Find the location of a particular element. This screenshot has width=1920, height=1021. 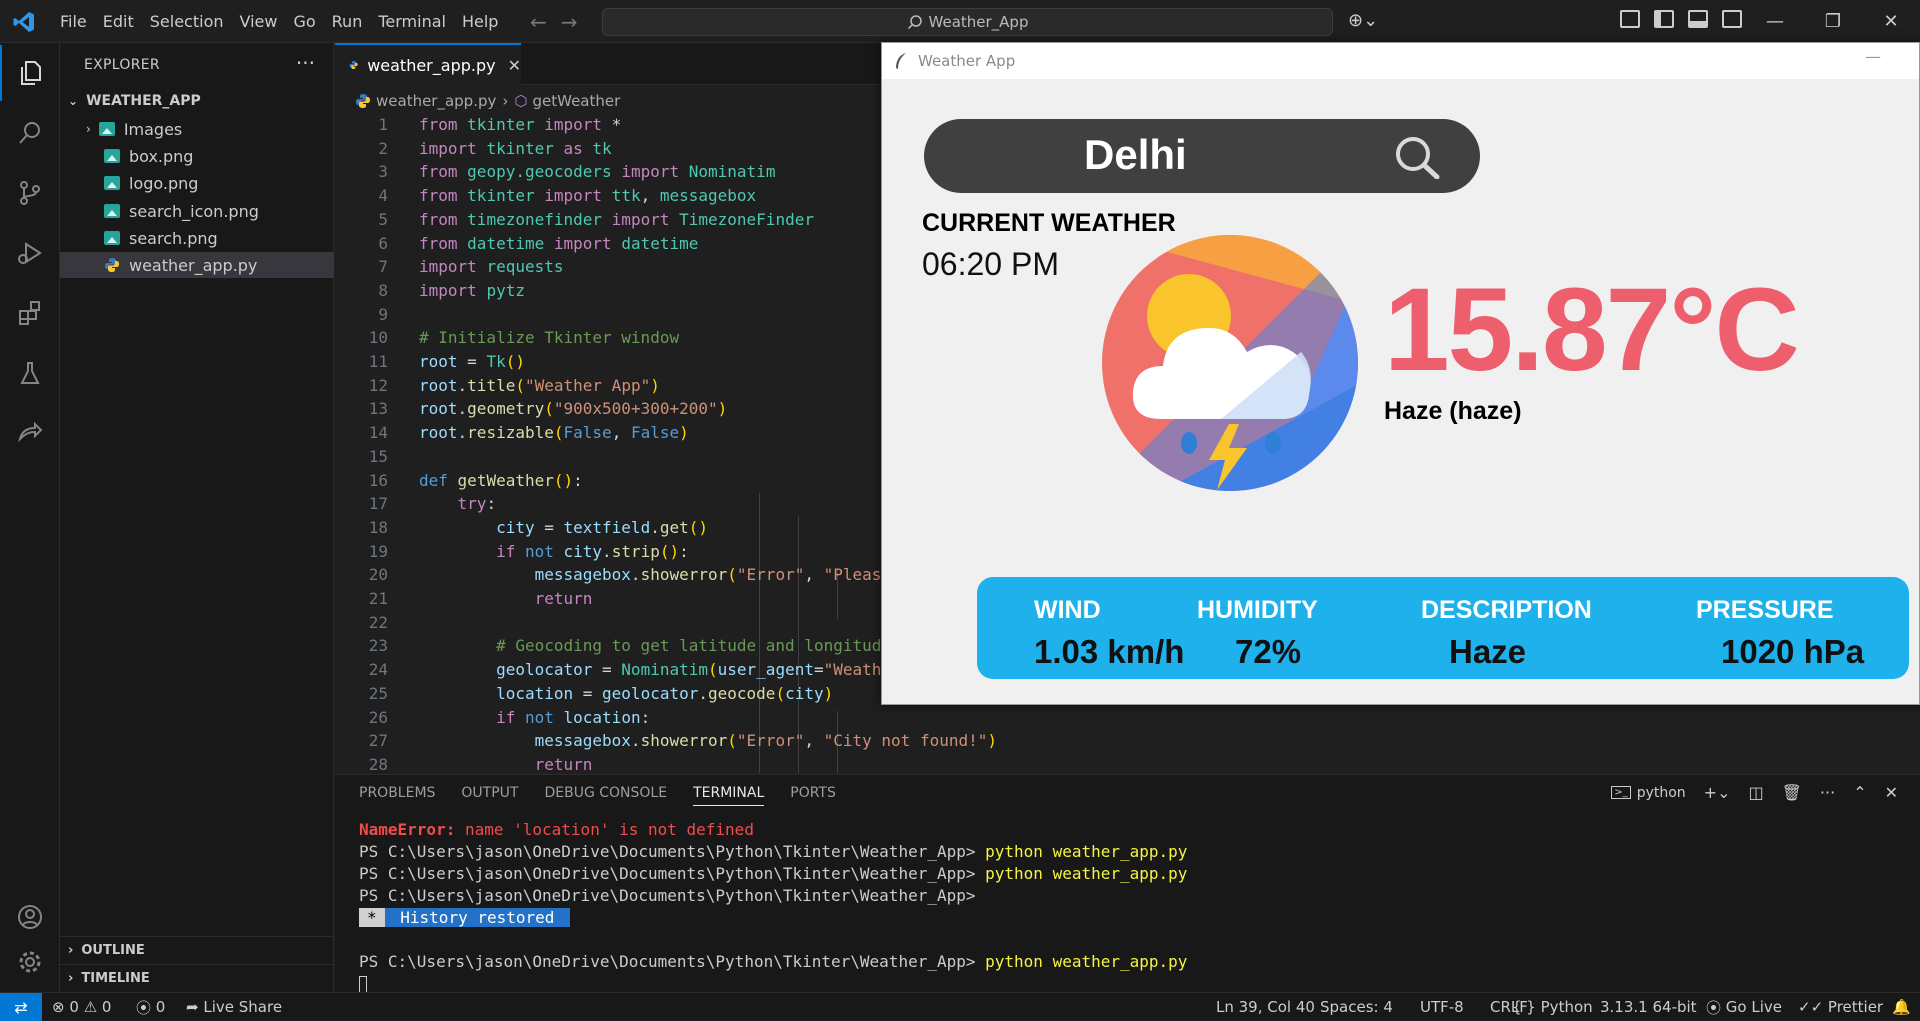

ports-status: ⦿ 0 is located at coordinates (150, 1007).